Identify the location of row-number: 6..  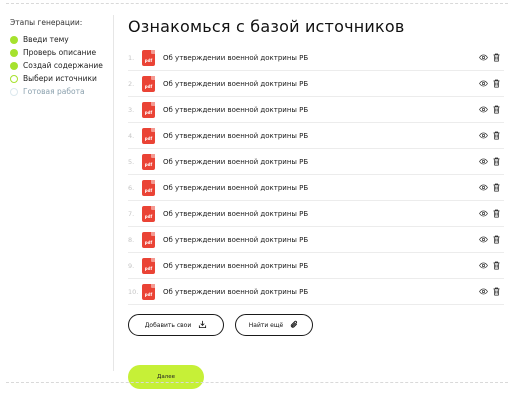
(131, 187).